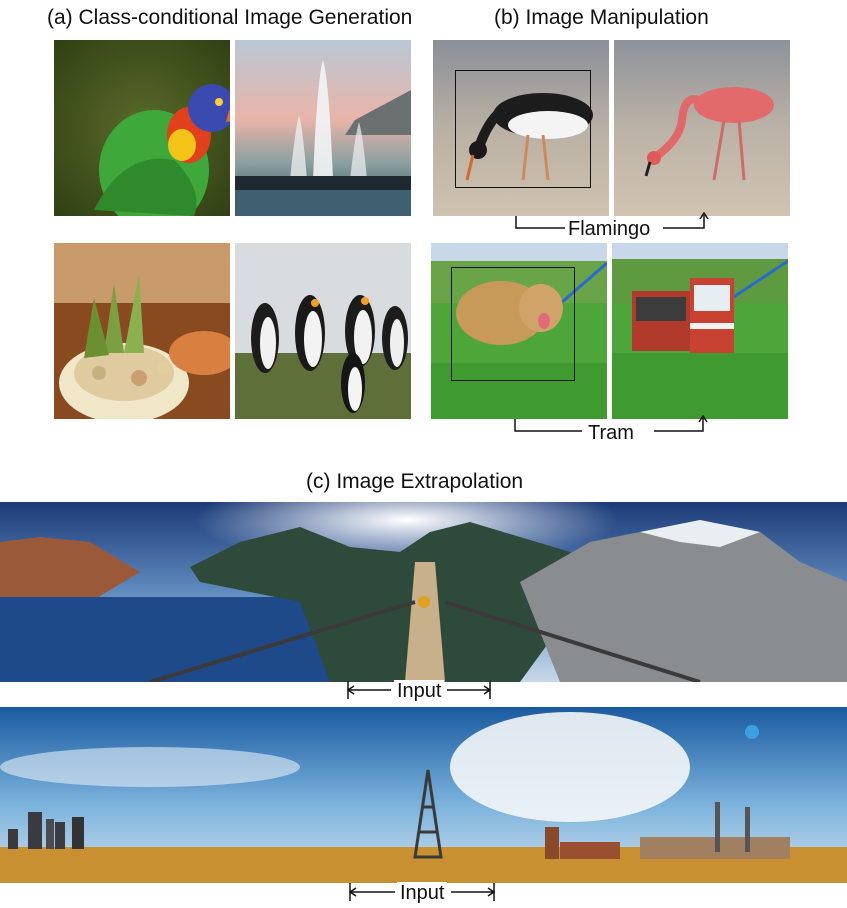  I want to click on manipulation-input-dog-image, so click(519, 331).